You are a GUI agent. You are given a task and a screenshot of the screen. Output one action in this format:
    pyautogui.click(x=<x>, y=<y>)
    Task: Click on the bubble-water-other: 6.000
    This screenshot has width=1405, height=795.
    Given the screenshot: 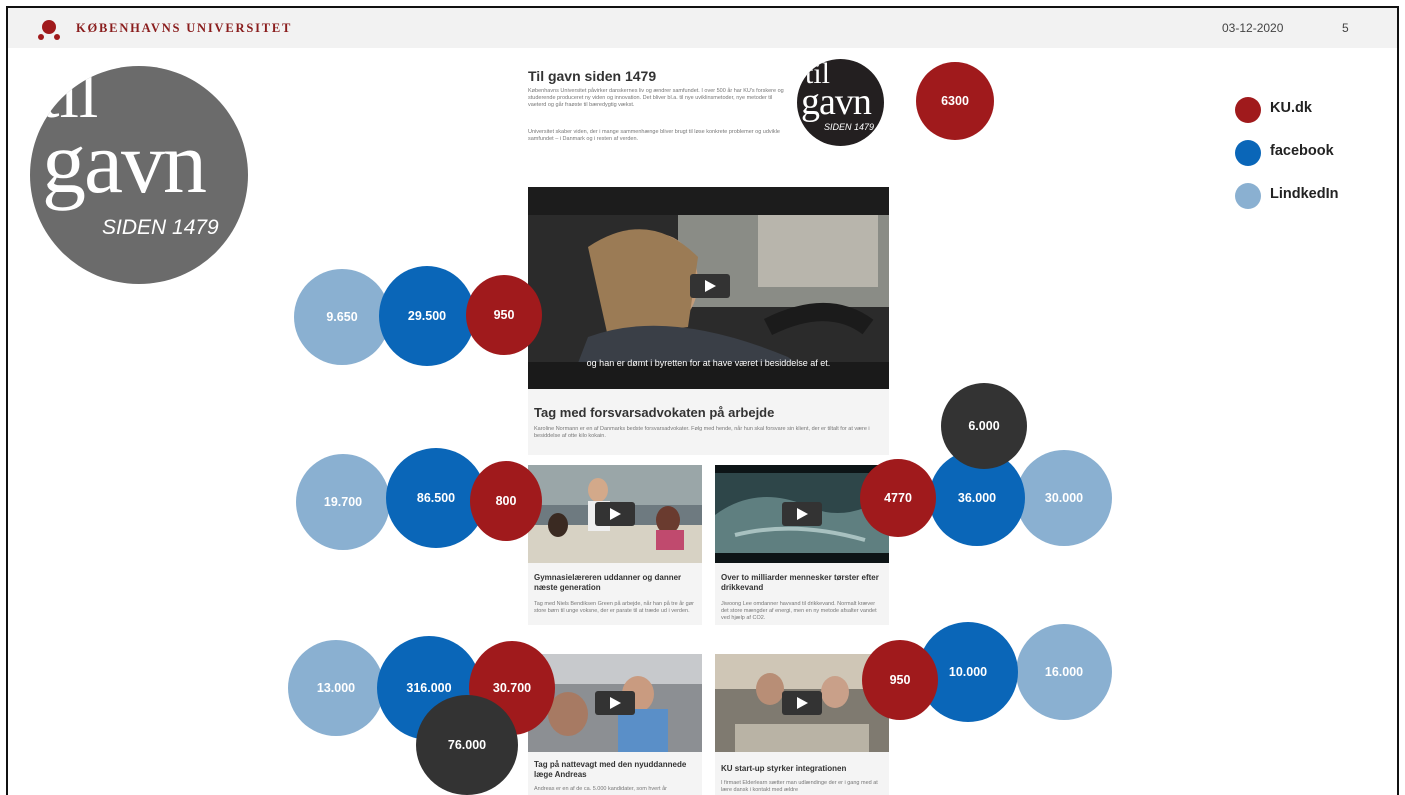 What is the action you would take?
    pyautogui.click(x=984, y=426)
    